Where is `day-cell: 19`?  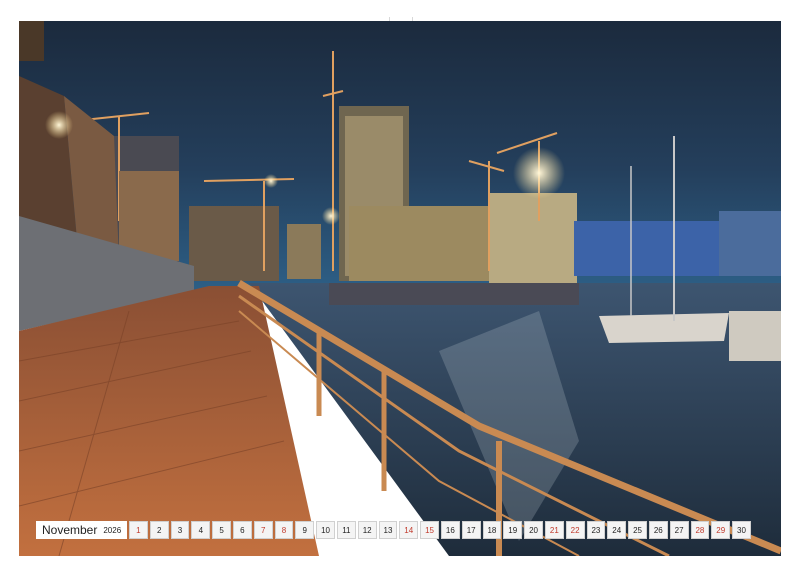
day-cell: 19 is located at coordinates (513, 530).